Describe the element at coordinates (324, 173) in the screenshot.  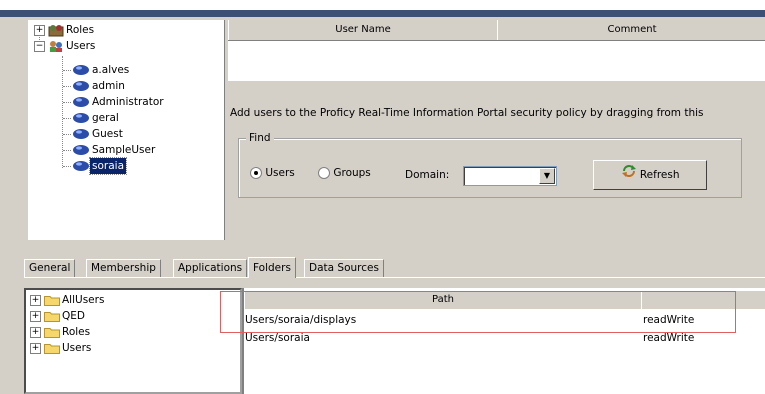
I see `radio-groups-control` at that location.